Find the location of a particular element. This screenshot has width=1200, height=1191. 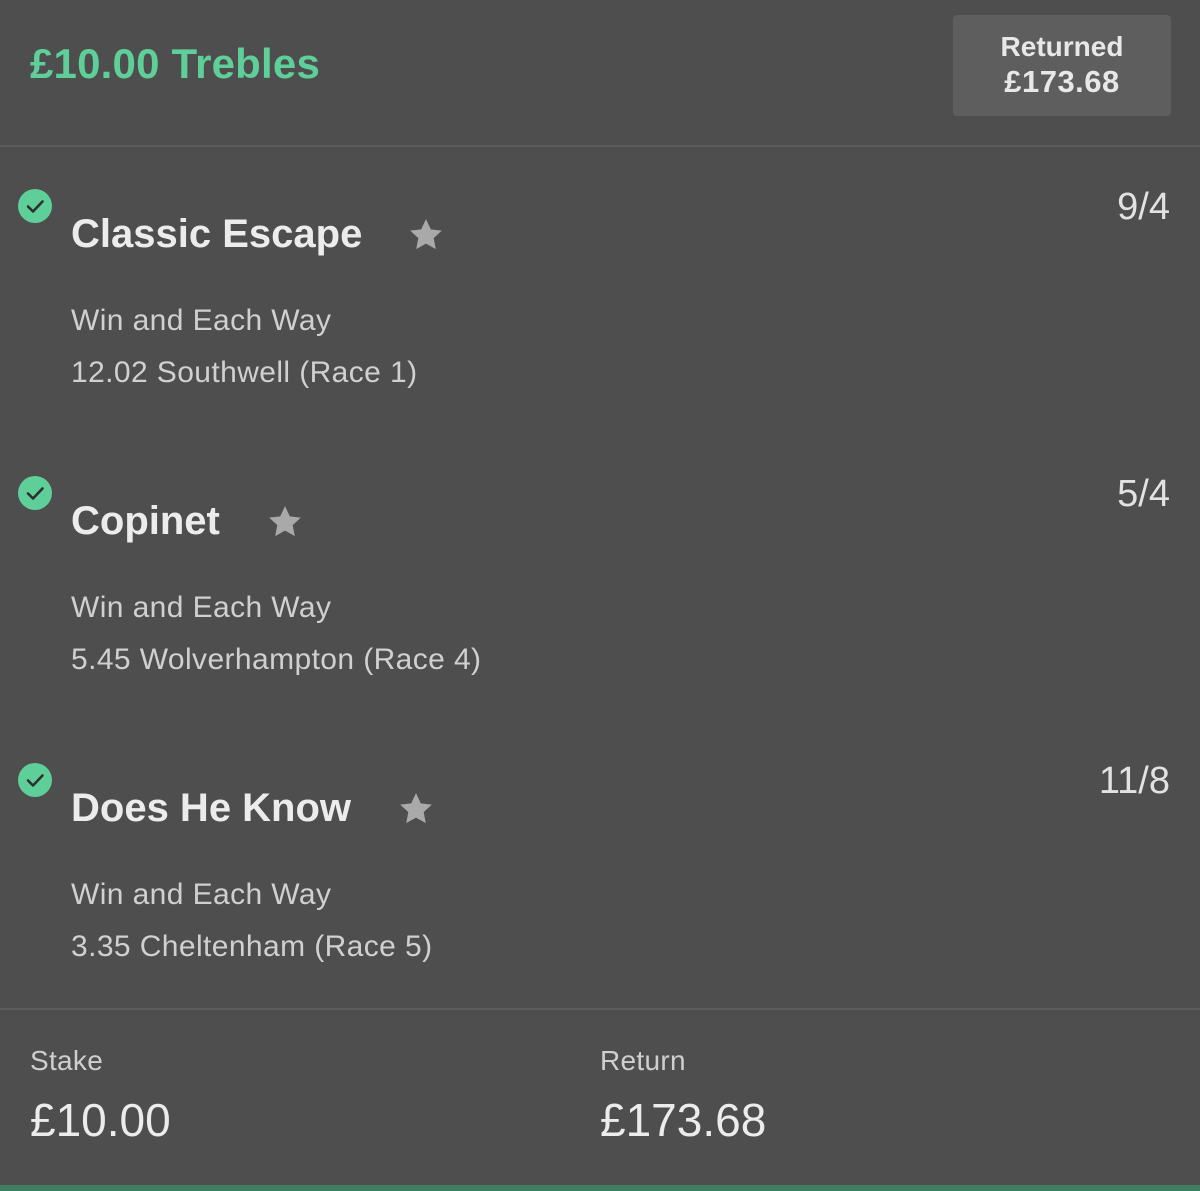

selection-odds: 9/4 is located at coordinates (1143, 207).